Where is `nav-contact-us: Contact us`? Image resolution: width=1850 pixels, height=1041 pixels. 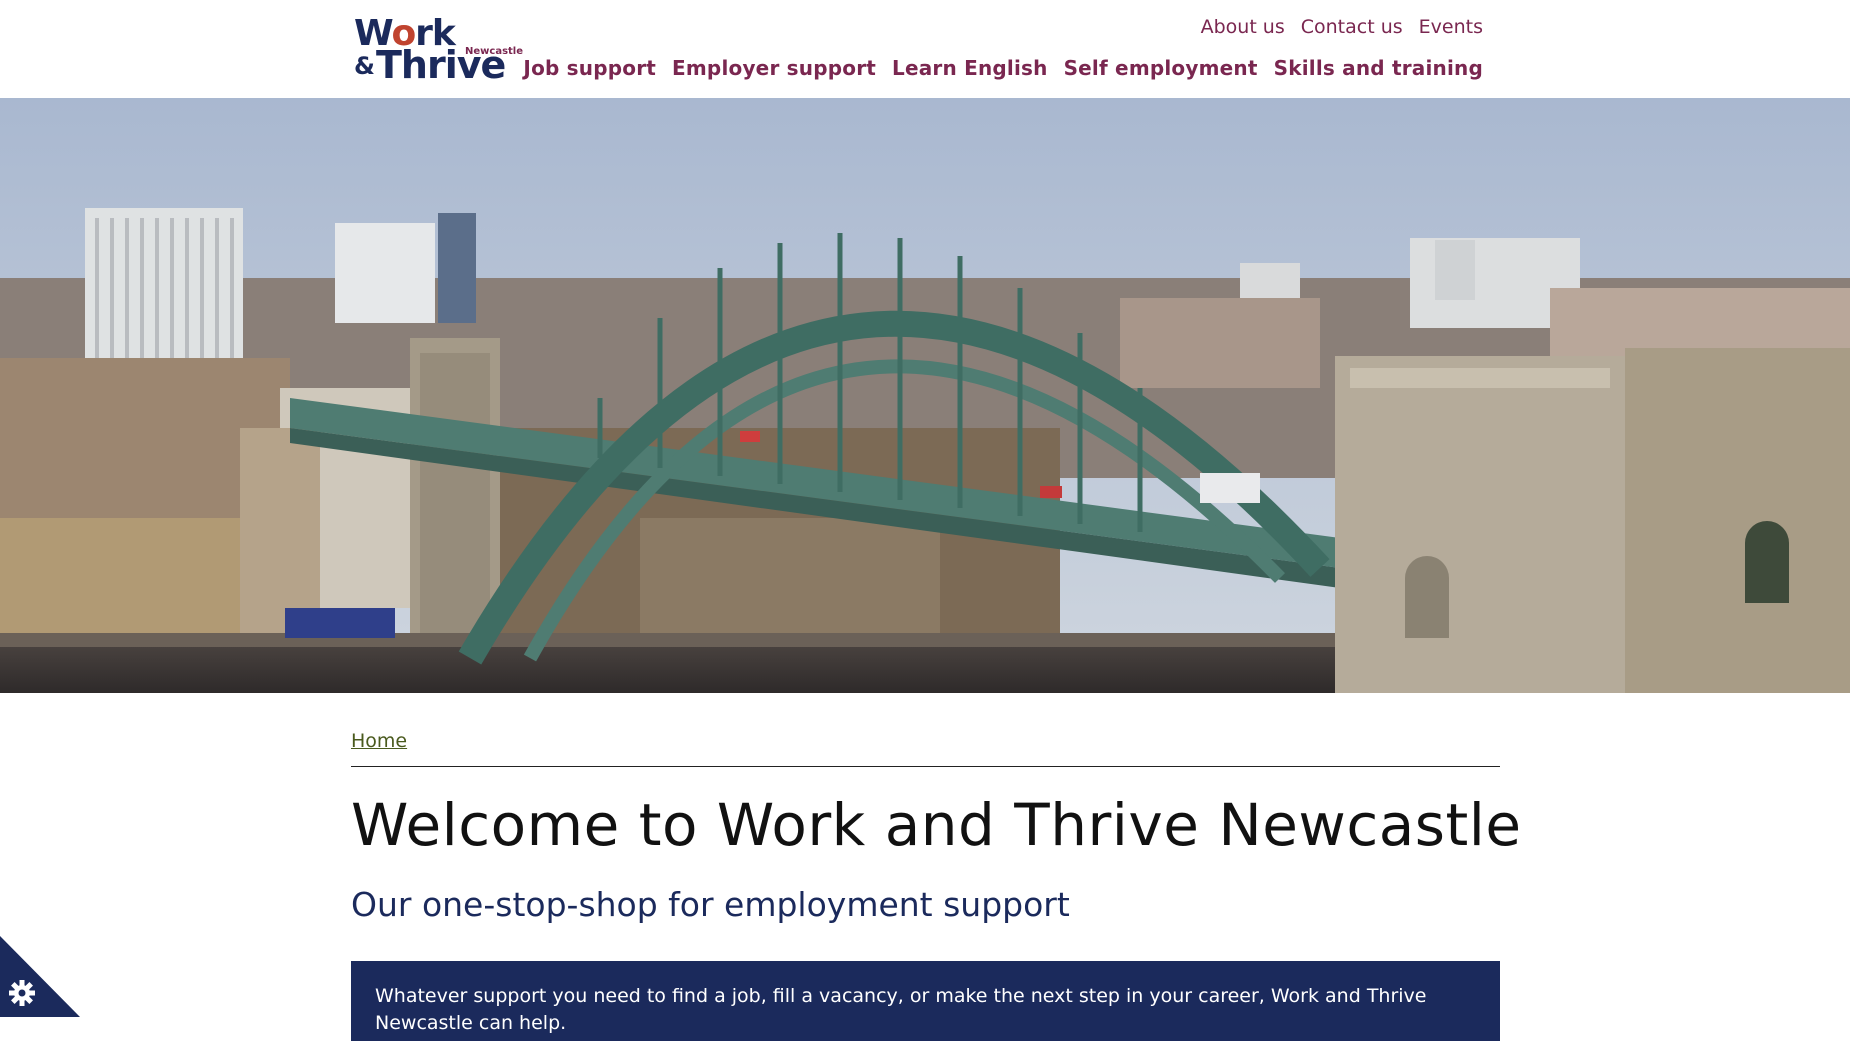 nav-contact-us: Contact us is located at coordinates (1352, 27).